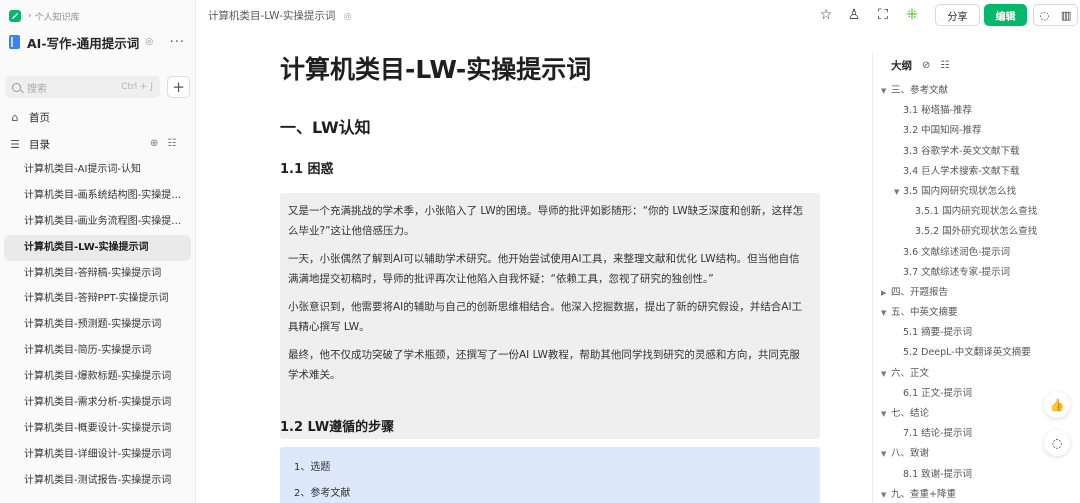 The image size is (1080, 503). What do you see at coordinates (944, 65) in the screenshot?
I see `list-icon: ☷` at bounding box center [944, 65].